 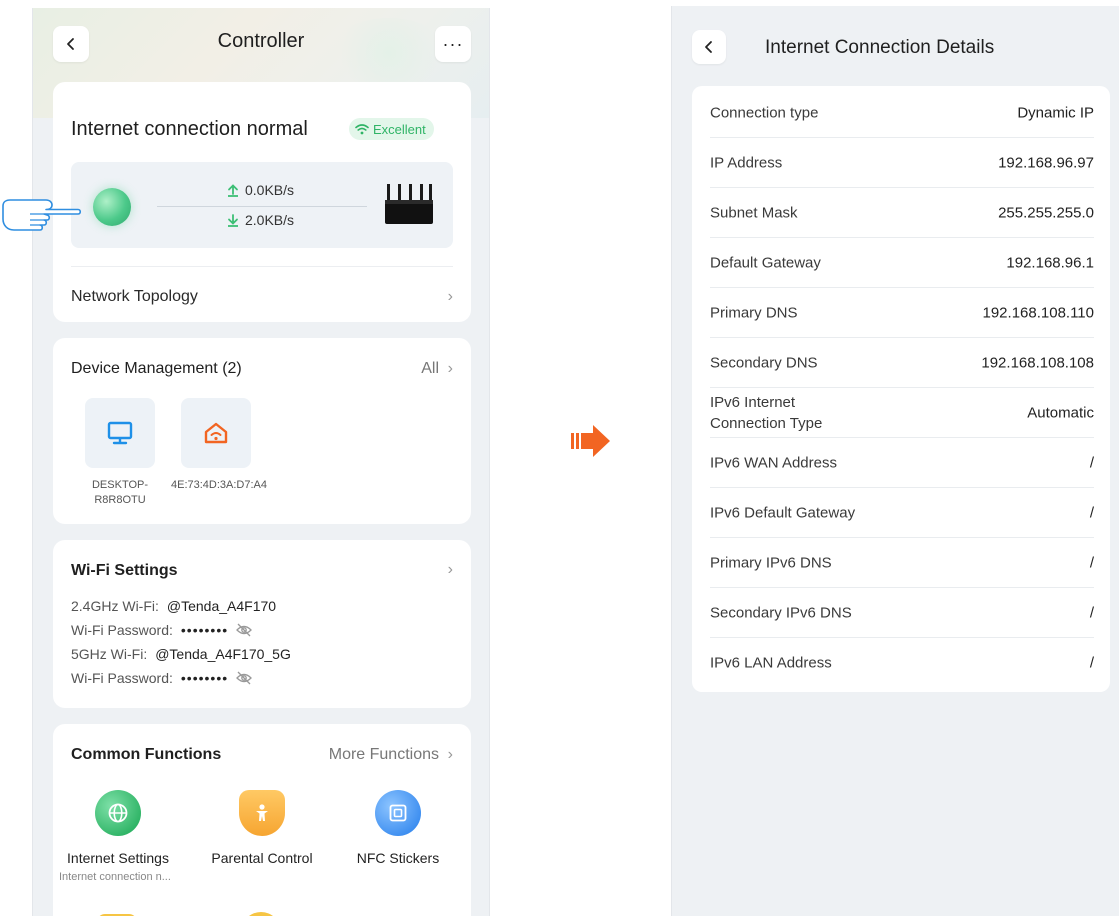 I want to click on traffic-panel: 0.0KB/s 2.0KB/s, so click(x=262, y=205).